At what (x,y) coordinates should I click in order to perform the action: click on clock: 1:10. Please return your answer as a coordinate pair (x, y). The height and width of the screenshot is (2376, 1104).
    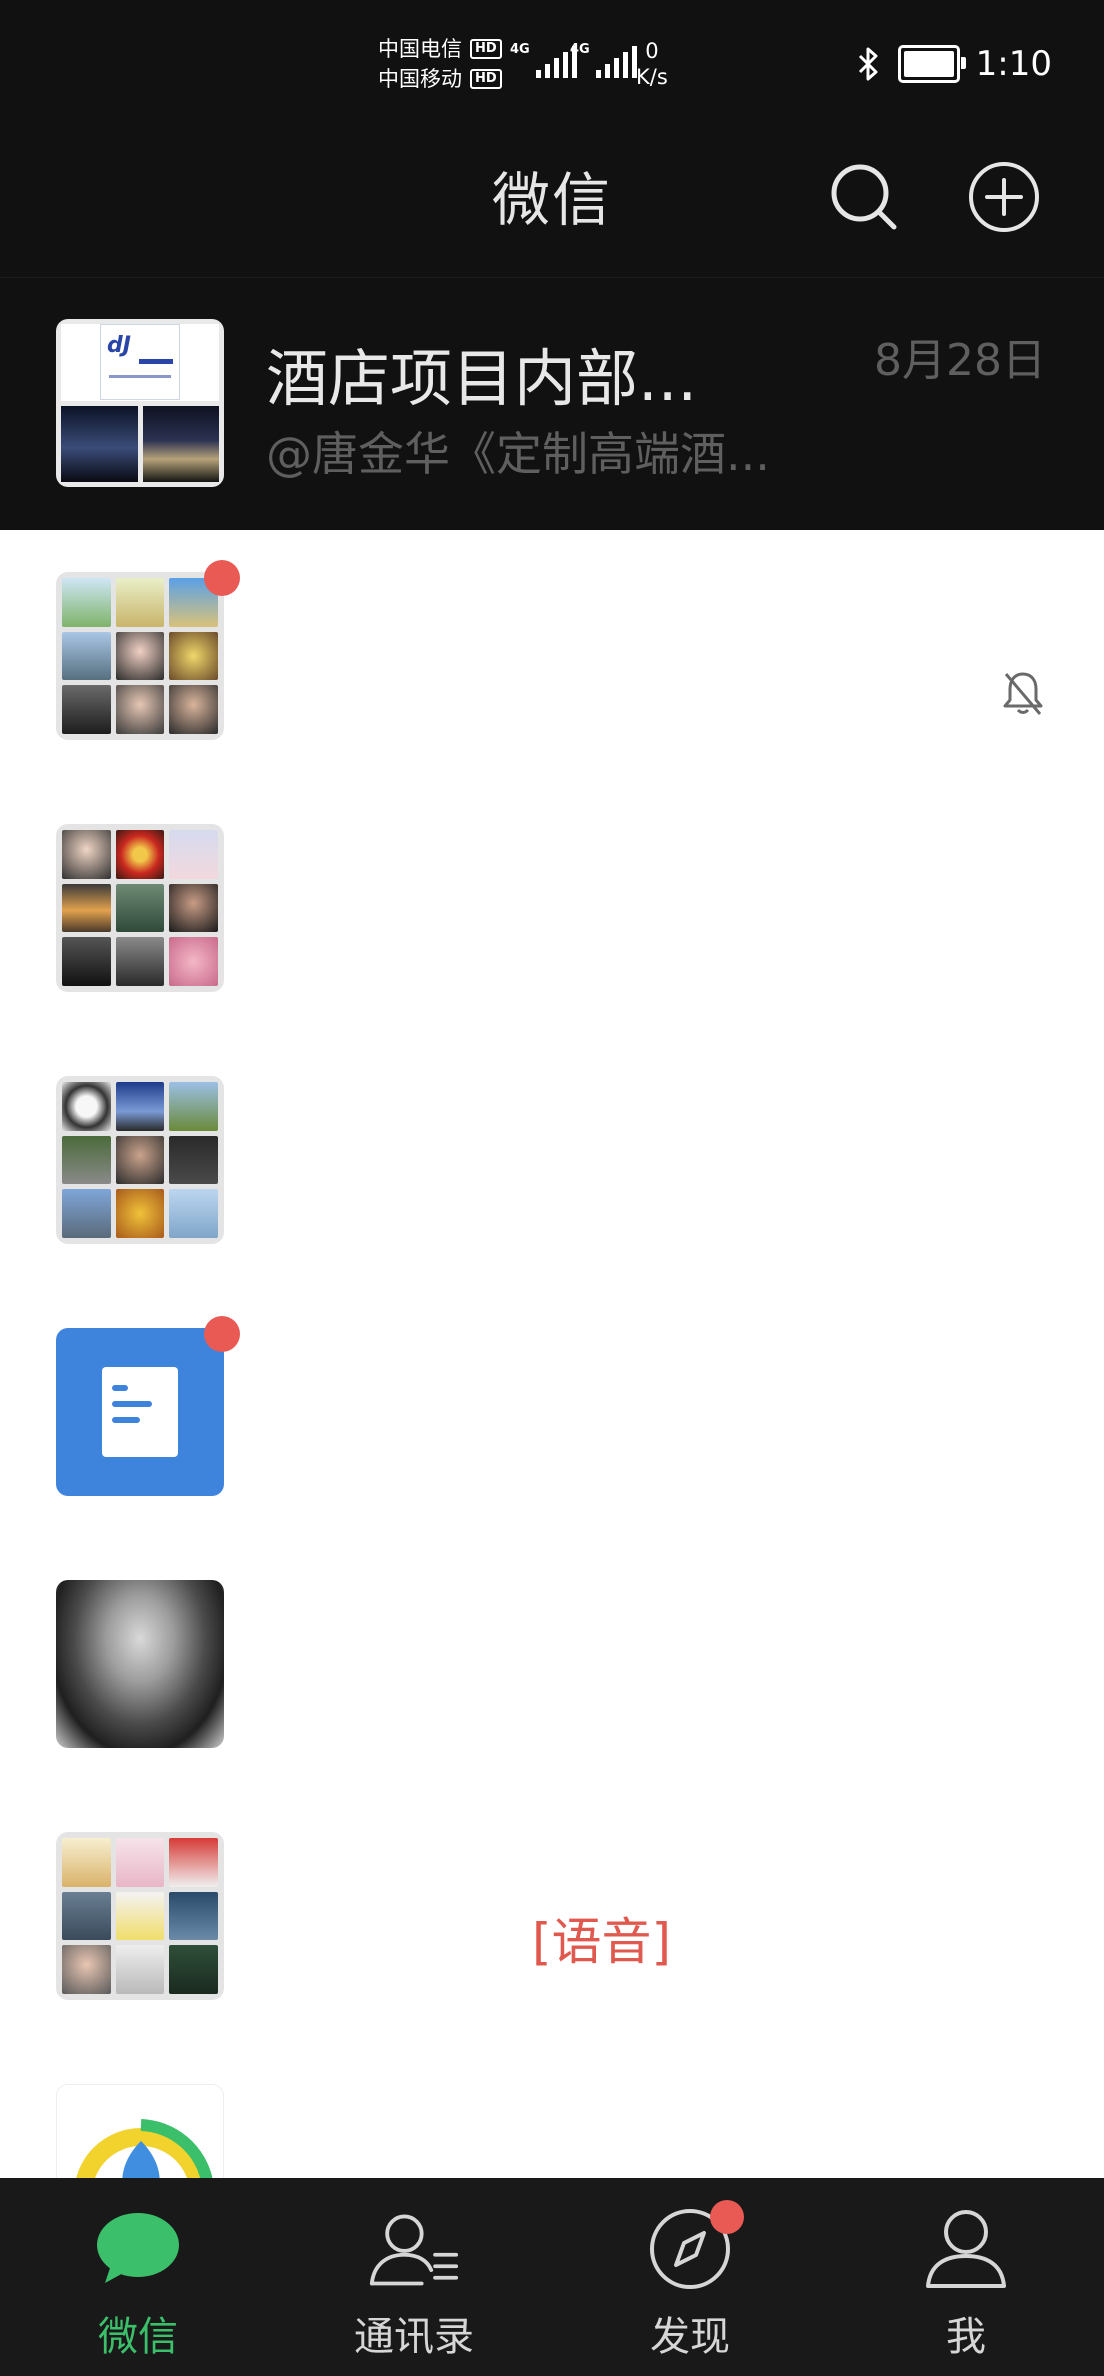
    Looking at the image, I should click on (1013, 64).